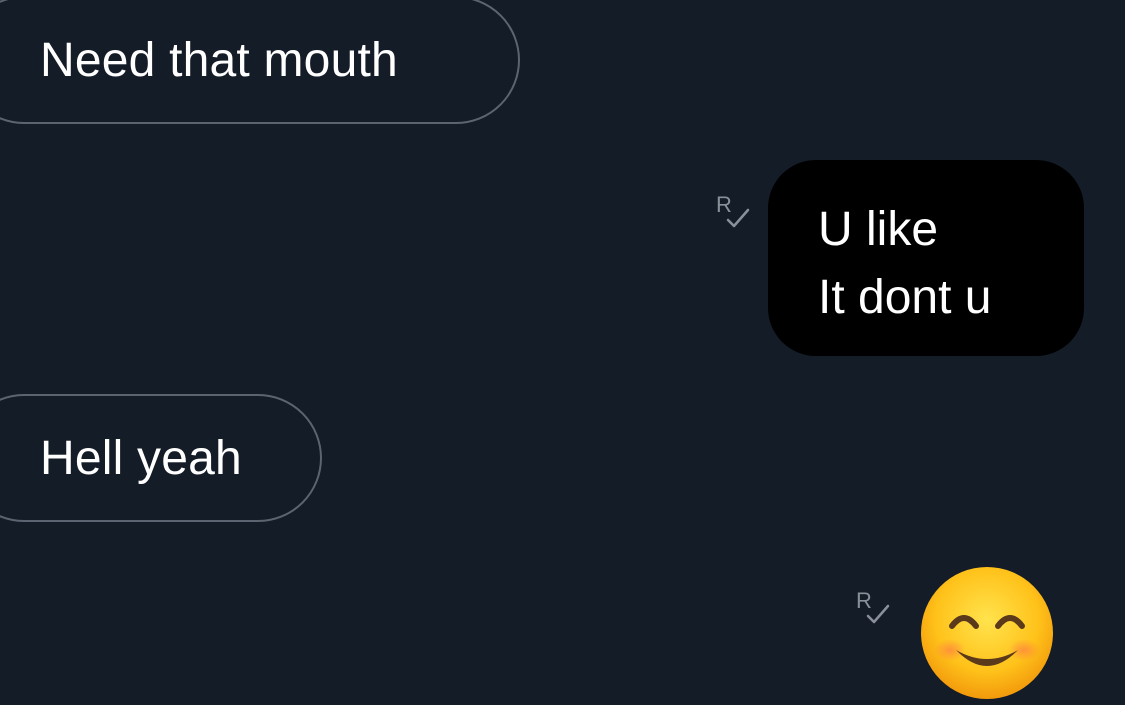  Describe the element at coordinates (878, 229) in the screenshot. I see `message-text-line: U like` at that location.